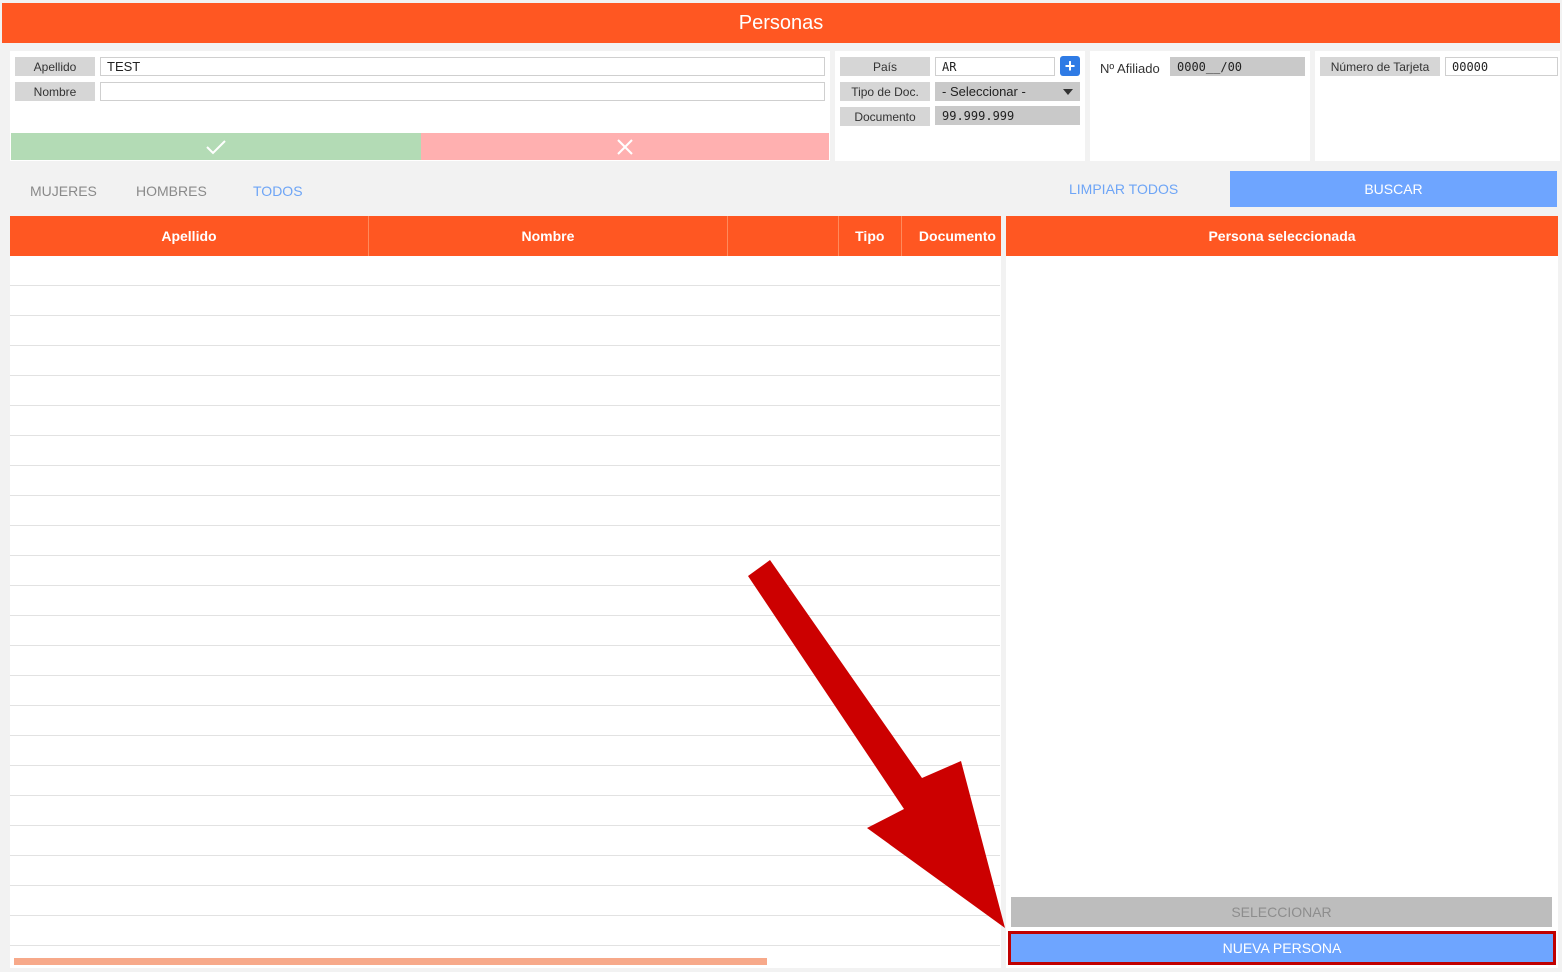  I want to click on nombre-input, so click(462, 91).